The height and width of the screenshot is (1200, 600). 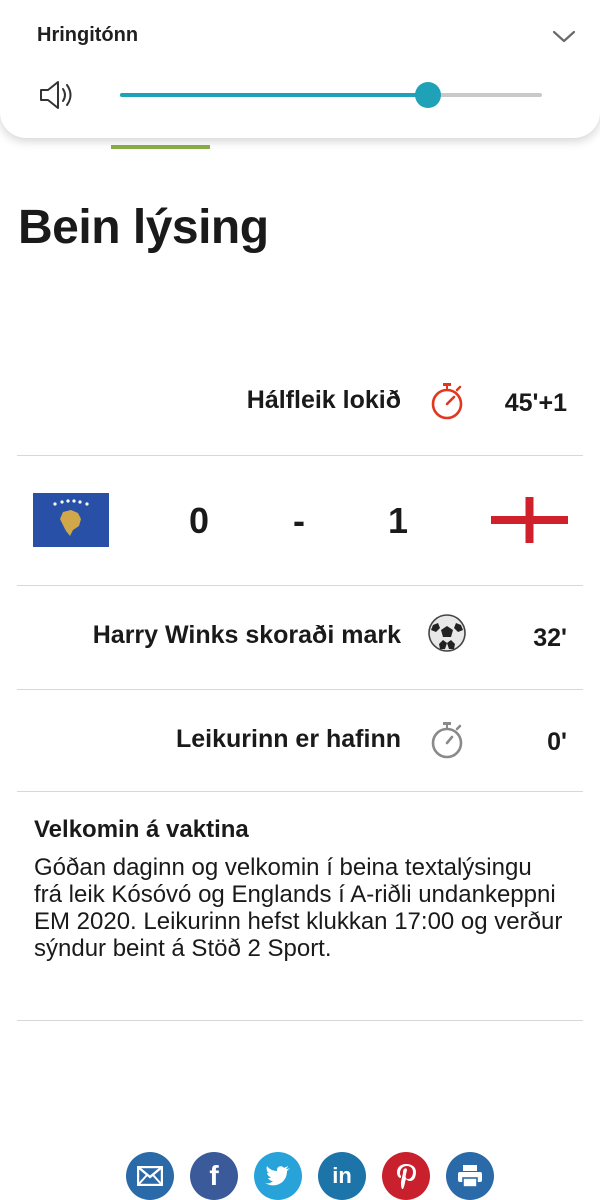 I want to click on email-icon, so click(x=150, y=1176).